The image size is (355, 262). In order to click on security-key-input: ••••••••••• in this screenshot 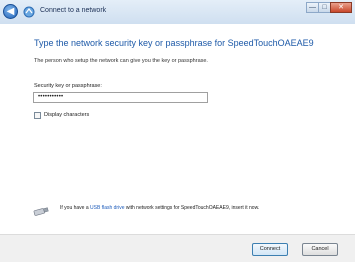, I will do `click(120, 97)`.